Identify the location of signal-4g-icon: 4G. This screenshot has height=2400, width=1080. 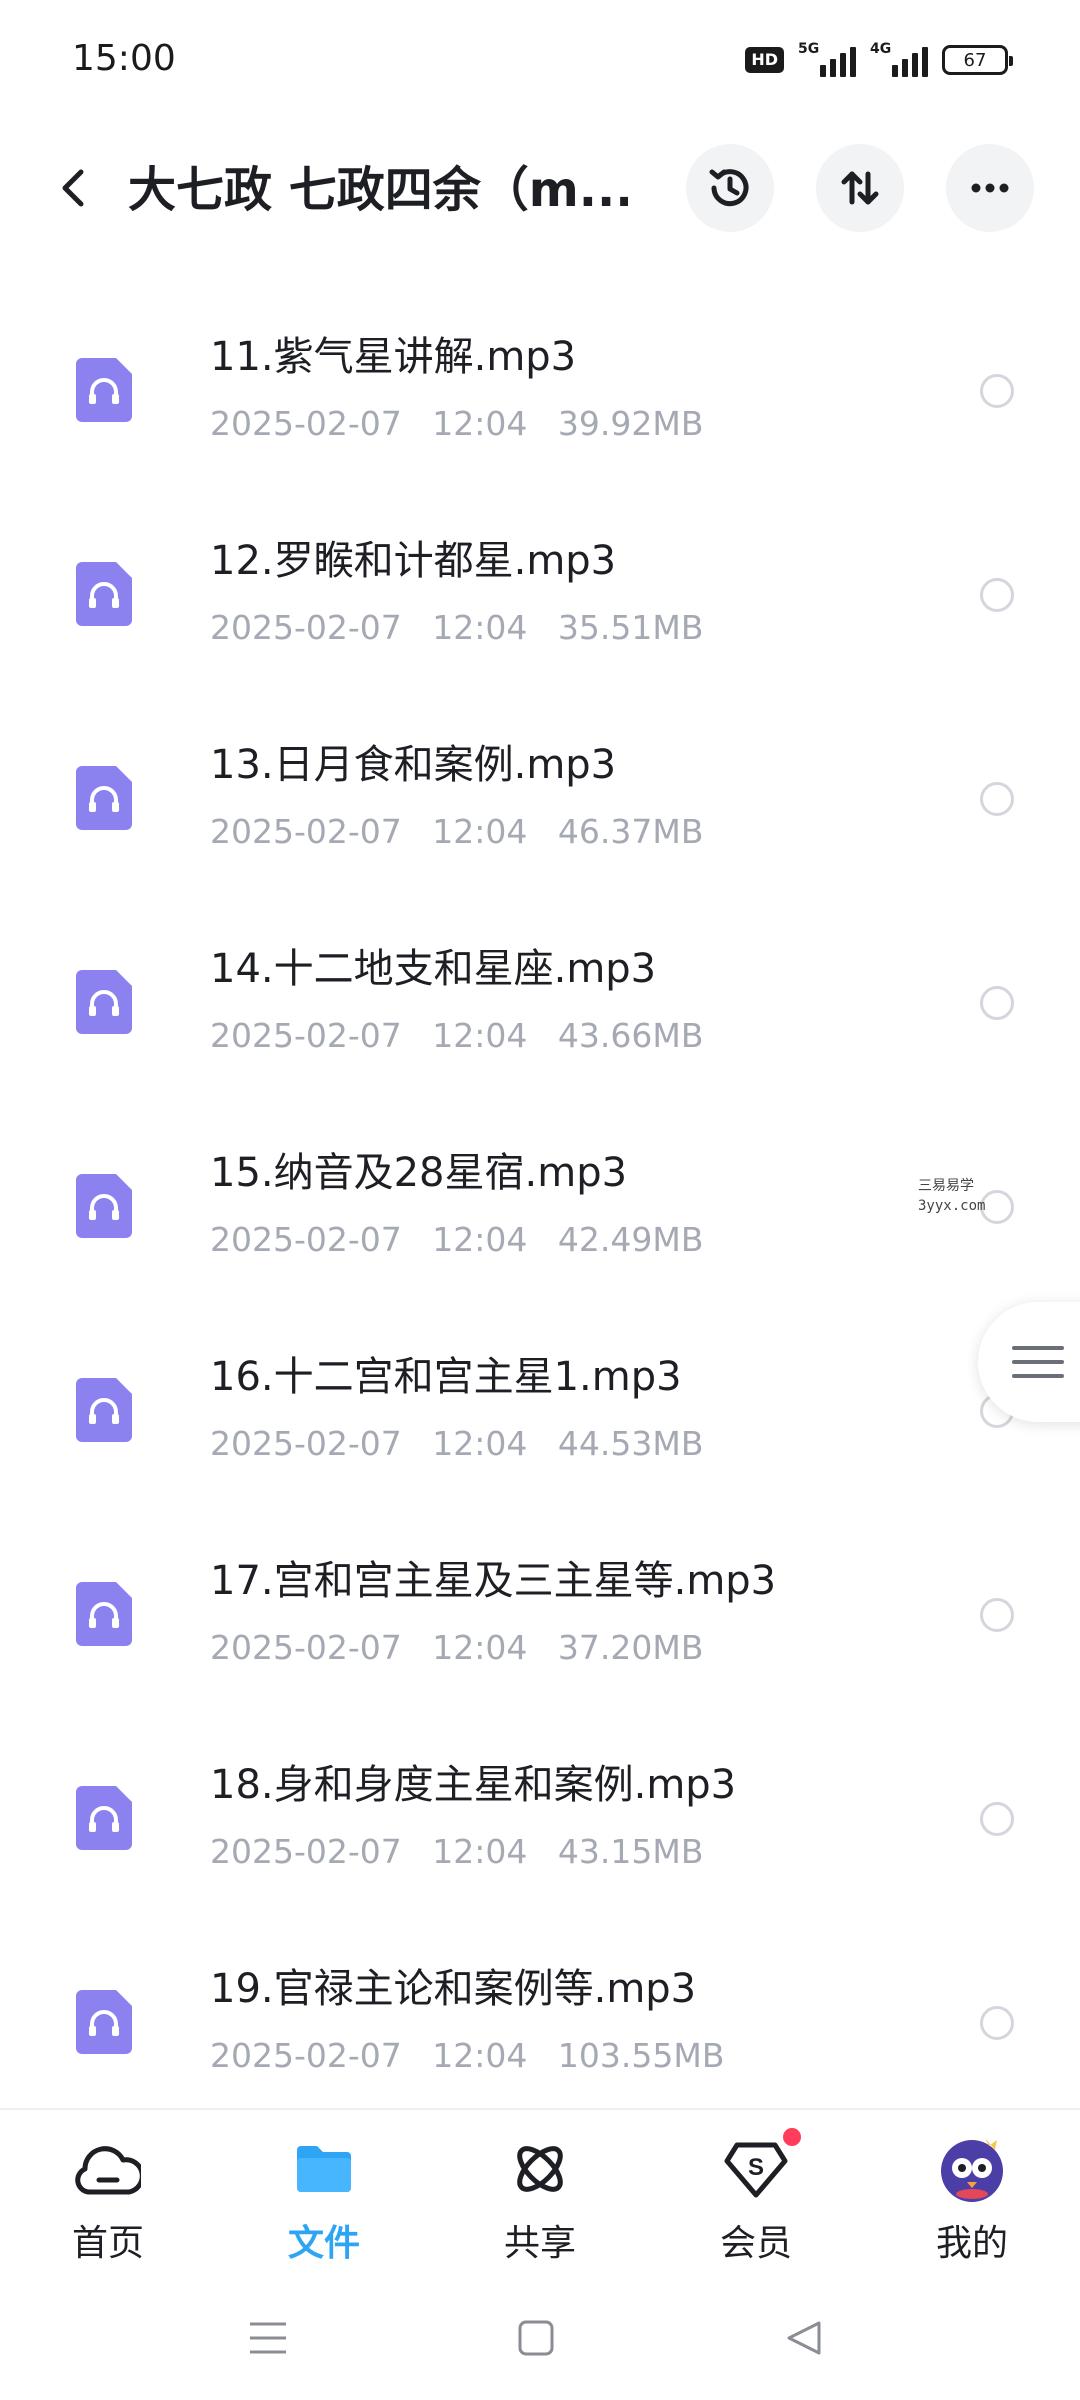
(899, 59).